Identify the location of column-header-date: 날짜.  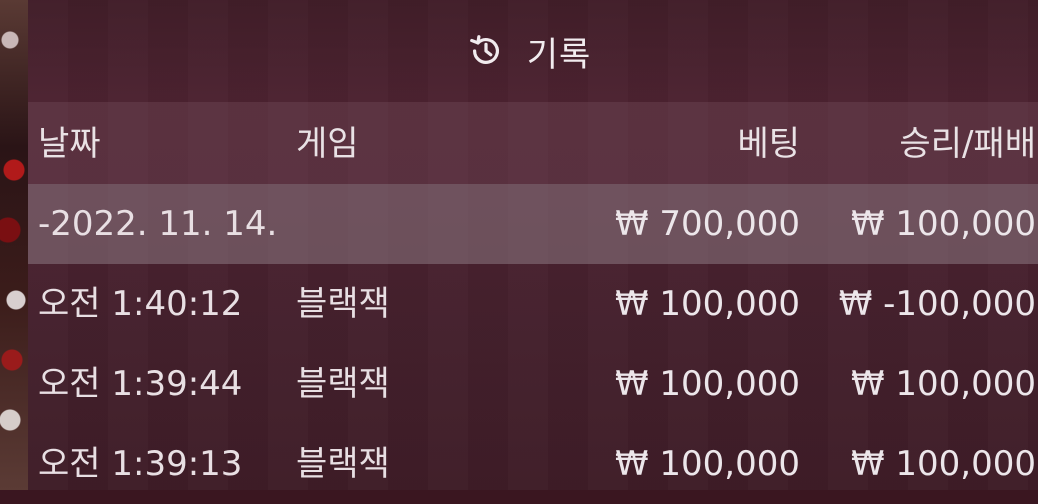
(69, 144).